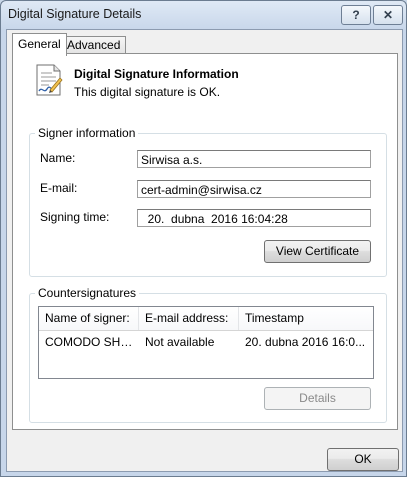 The height and width of the screenshot is (477, 407). Describe the element at coordinates (39, 44) in the screenshot. I see `tab-general: General` at that location.